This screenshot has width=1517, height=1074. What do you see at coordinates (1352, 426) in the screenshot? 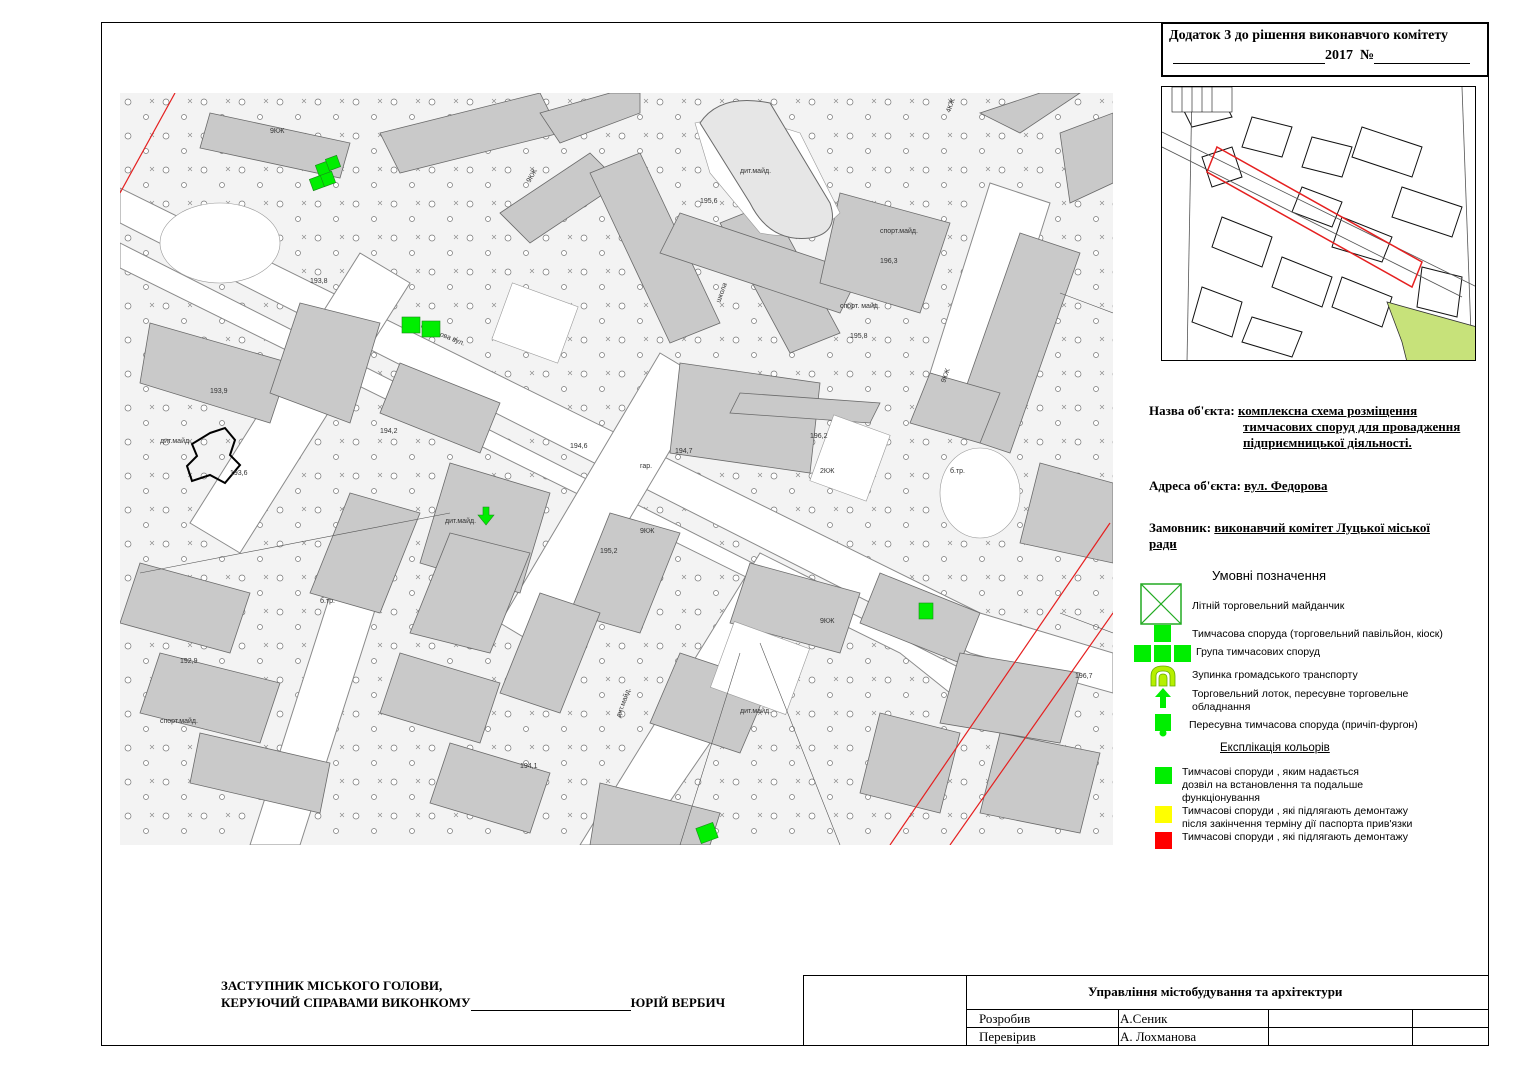
I see `object-name-value-2: тимчасових споруд для провадження` at bounding box center [1352, 426].